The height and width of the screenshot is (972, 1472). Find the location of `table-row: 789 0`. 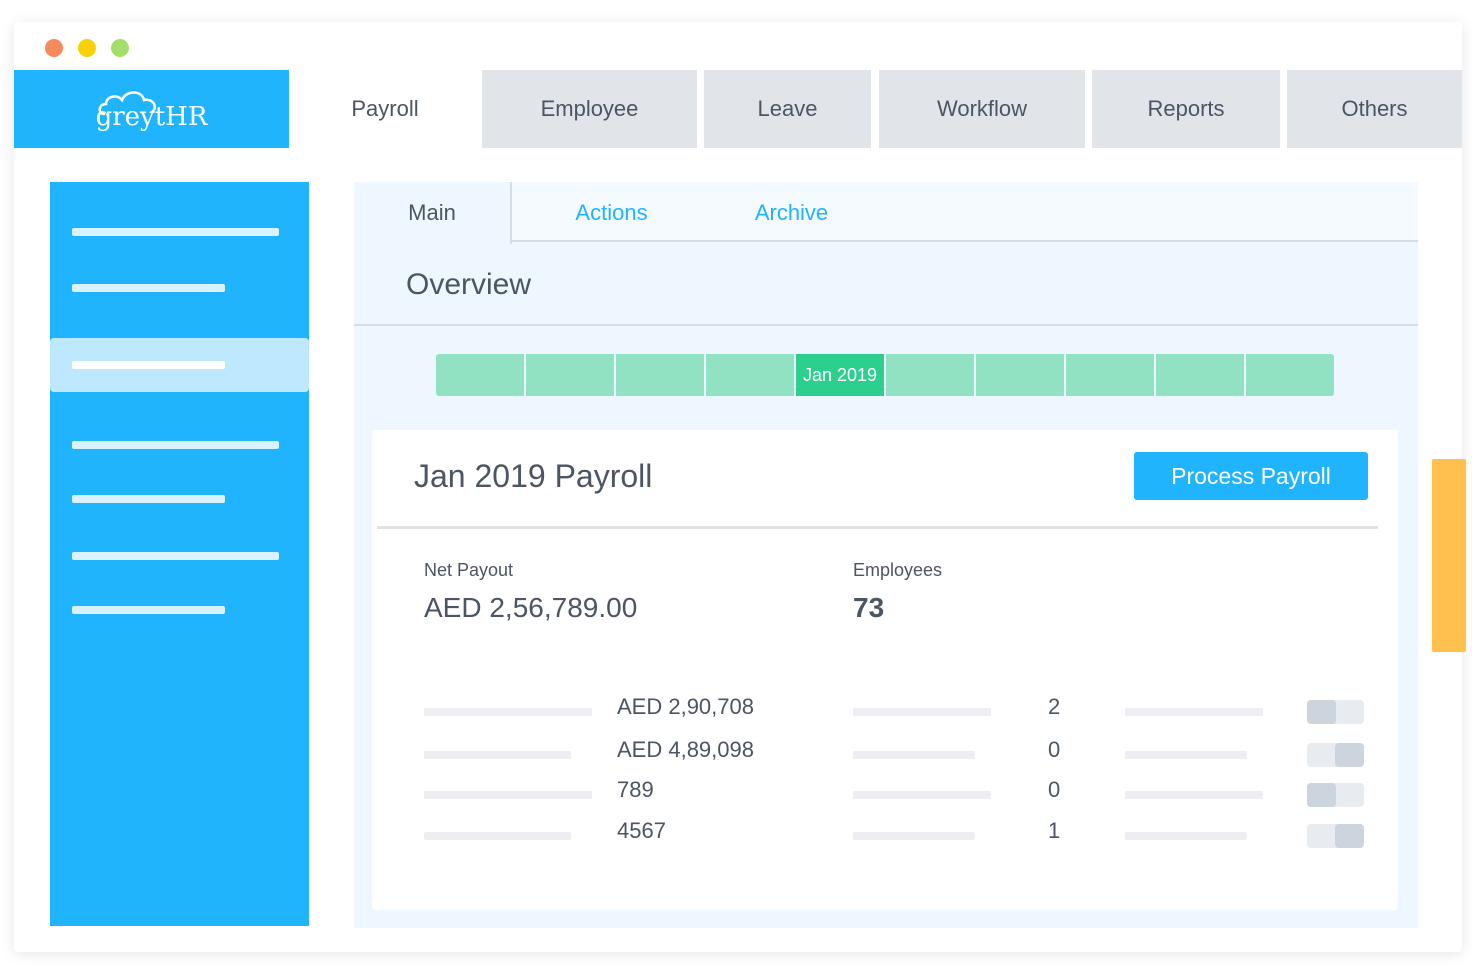

table-row: 789 0 is located at coordinates (885, 795).